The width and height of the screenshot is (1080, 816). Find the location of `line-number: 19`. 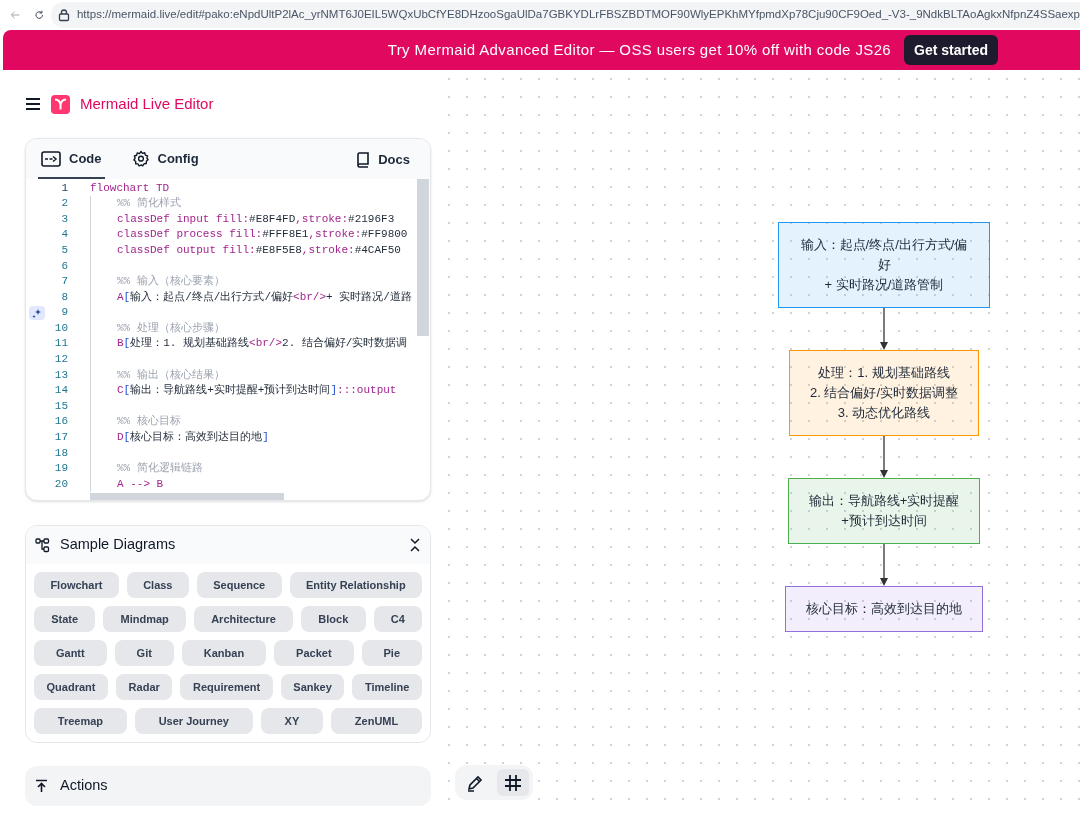

line-number: 19 is located at coordinates (61, 469).